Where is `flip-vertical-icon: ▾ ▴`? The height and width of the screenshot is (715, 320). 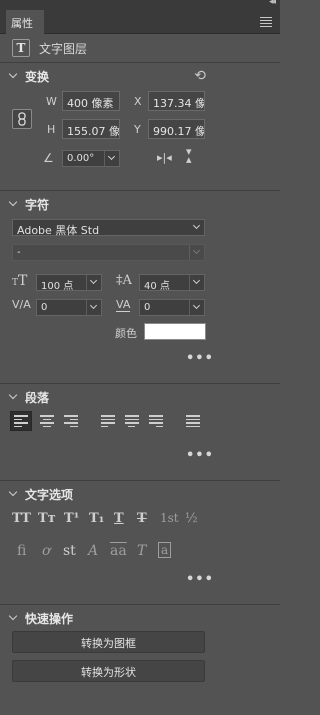 flip-vertical-icon: ▾ ▴ is located at coordinates (189, 155).